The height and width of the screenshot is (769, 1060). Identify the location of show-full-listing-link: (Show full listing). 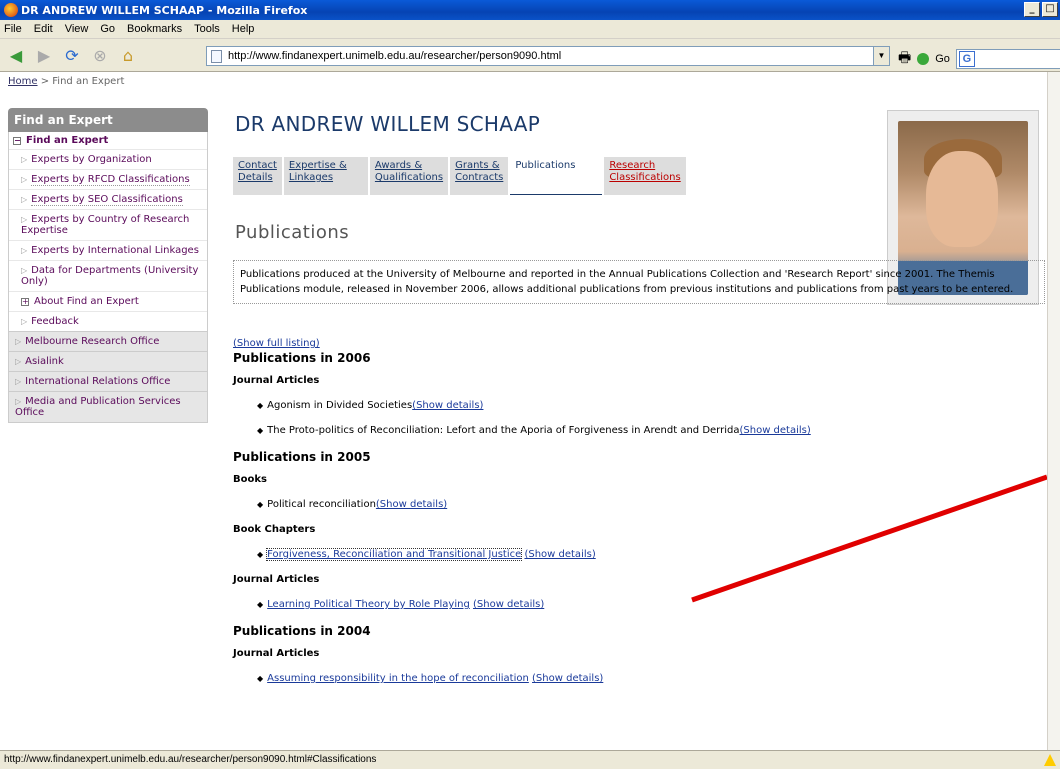
(276, 343).